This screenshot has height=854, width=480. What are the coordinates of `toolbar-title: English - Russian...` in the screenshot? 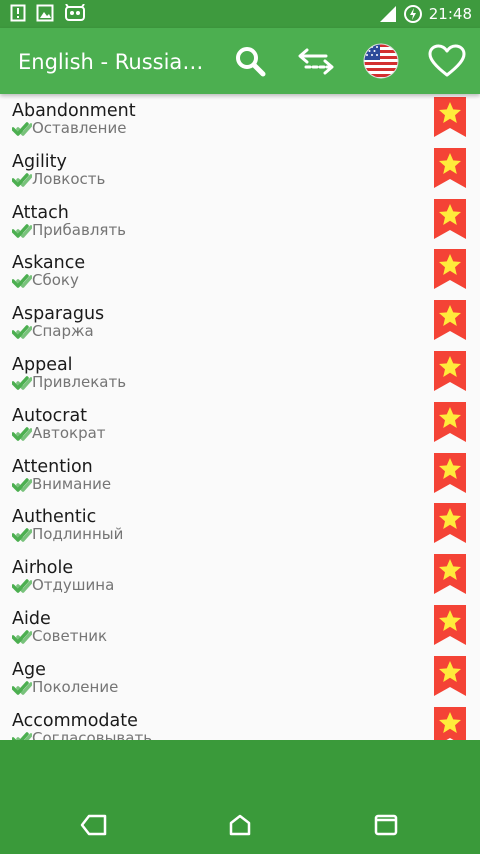 It's located at (113, 62).